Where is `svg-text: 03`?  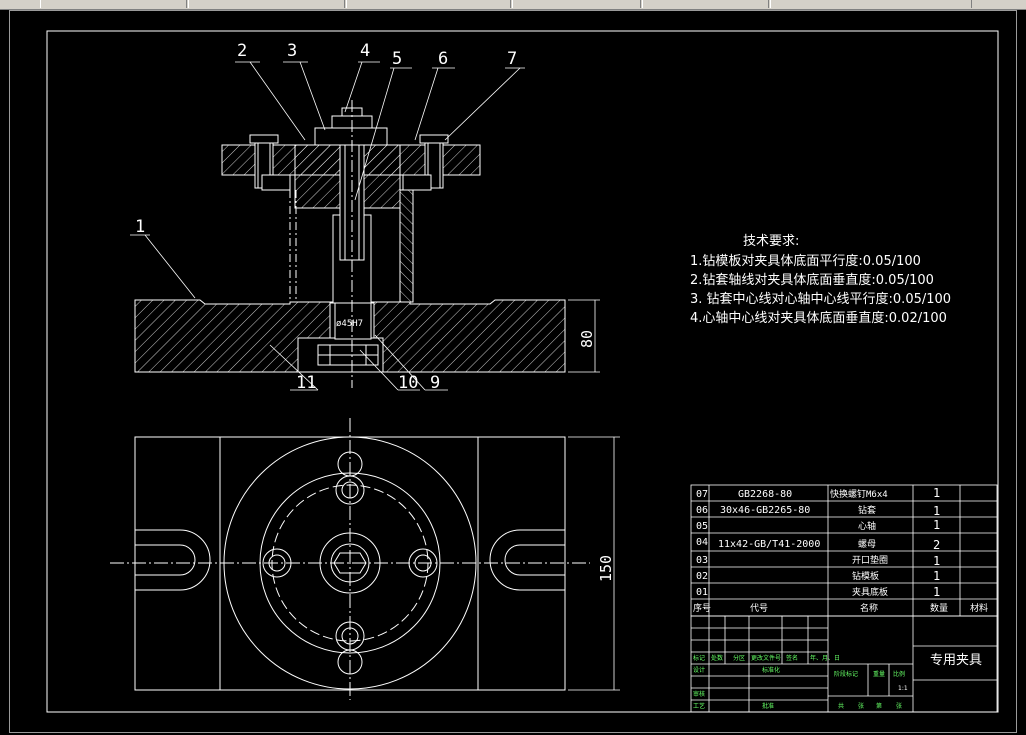
svg-text: 03 is located at coordinates (702, 560).